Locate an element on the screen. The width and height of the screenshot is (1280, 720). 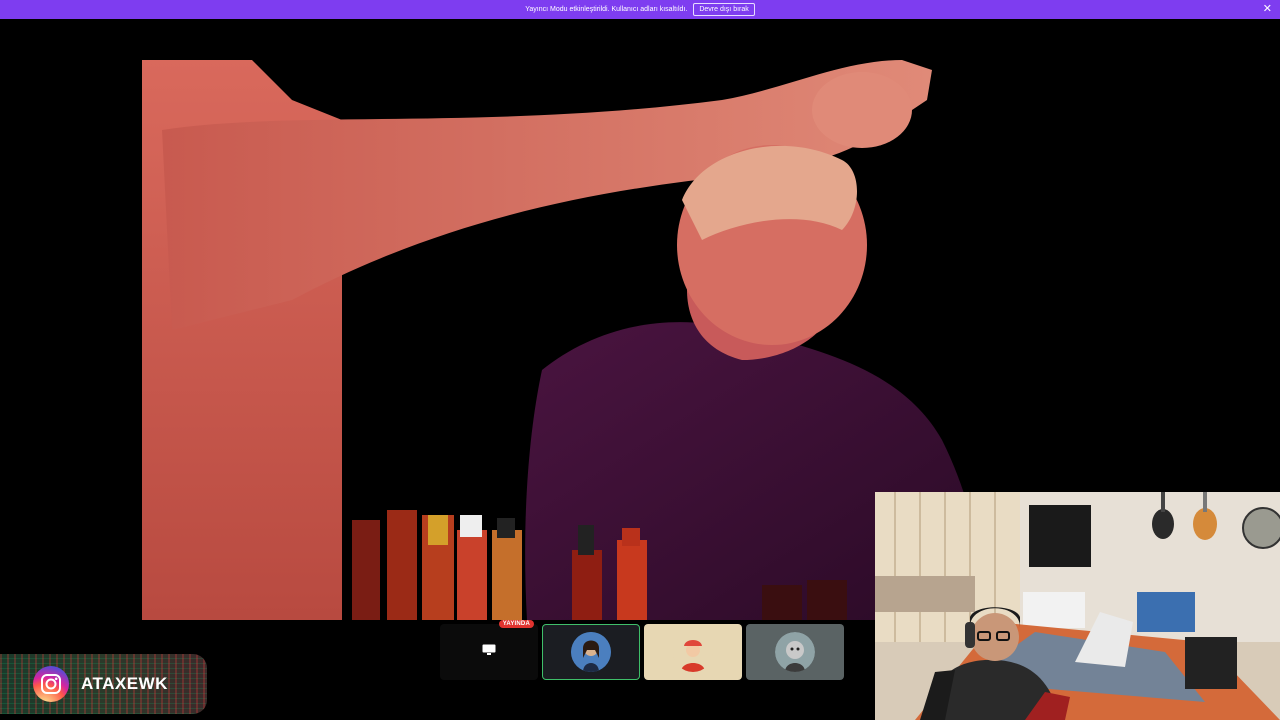
webcam-overlay is located at coordinates (1077, 606).